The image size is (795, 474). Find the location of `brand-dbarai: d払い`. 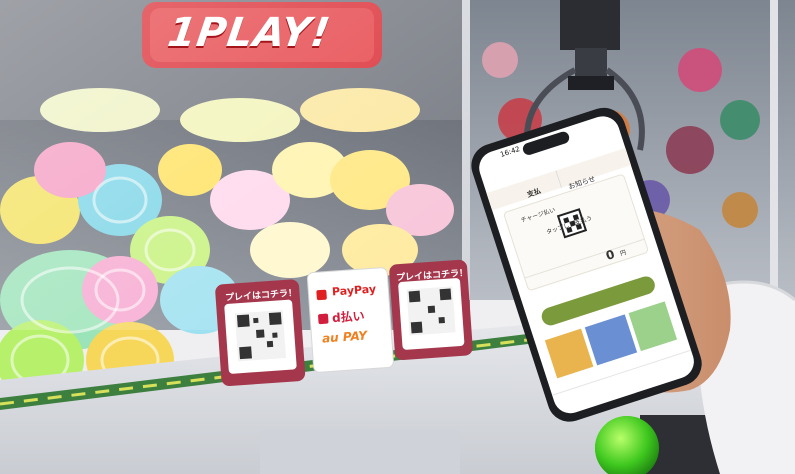

brand-dbarai: d払い is located at coordinates (348, 317).